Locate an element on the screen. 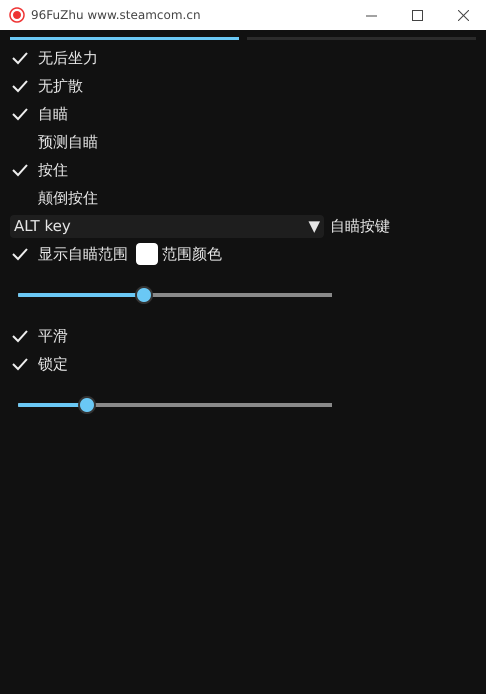 The image size is (486, 694). close-icon is located at coordinates (463, 15).